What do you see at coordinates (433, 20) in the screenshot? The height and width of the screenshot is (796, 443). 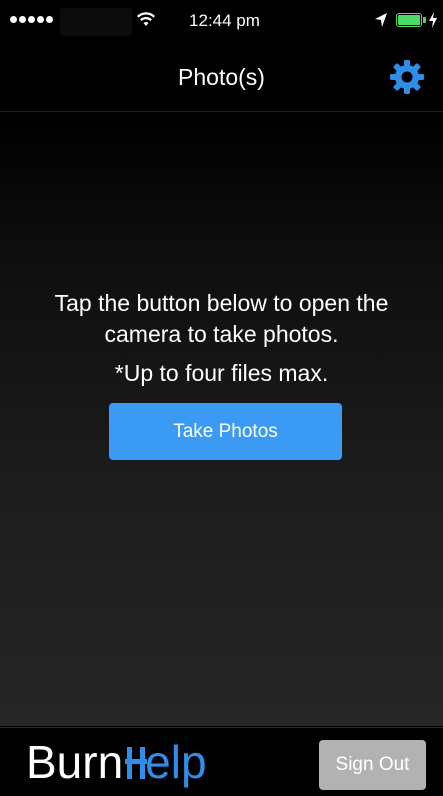 I see `charging-bolt-icon` at bounding box center [433, 20].